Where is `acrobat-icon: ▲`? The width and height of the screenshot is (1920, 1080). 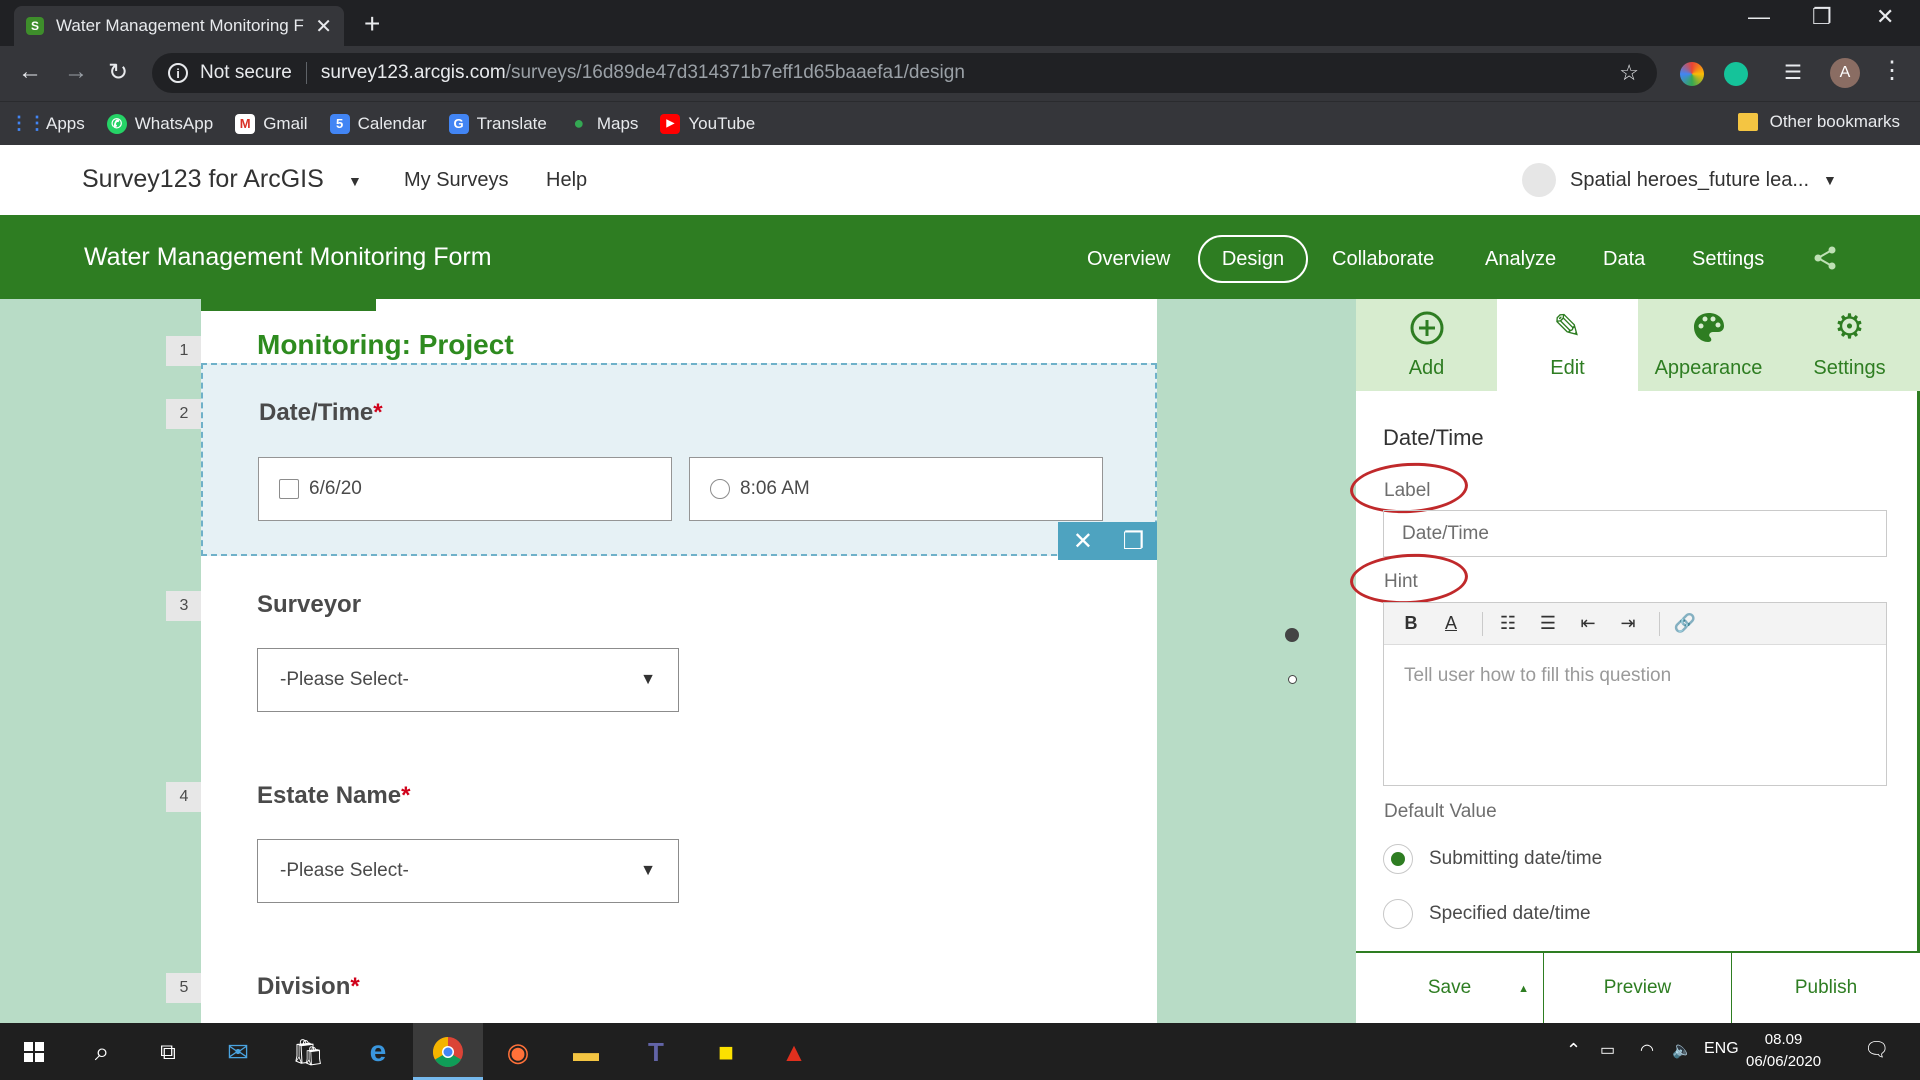
acrobat-icon: ▲ is located at coordinates (794, 1052).